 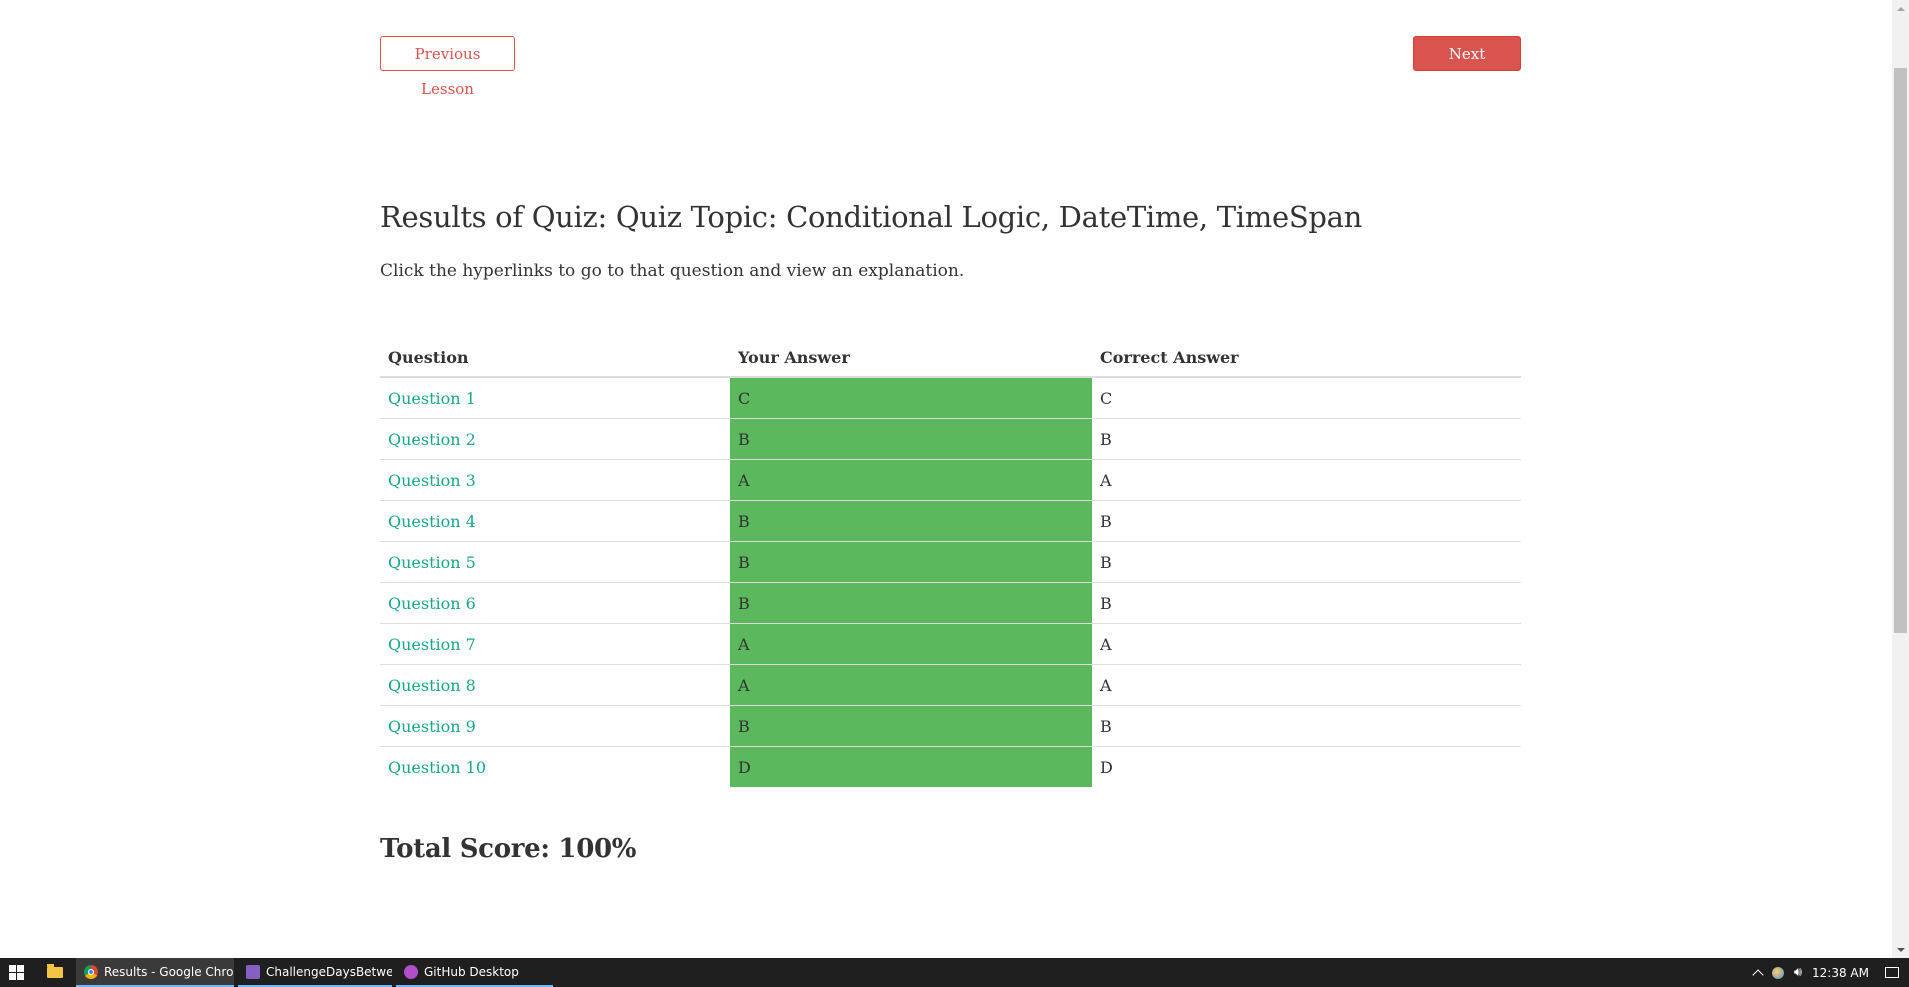 What do you see at coordinates (911, 766) in the screenshot?
I see `your-answer-cell: D` at bounding box center [911, 766].